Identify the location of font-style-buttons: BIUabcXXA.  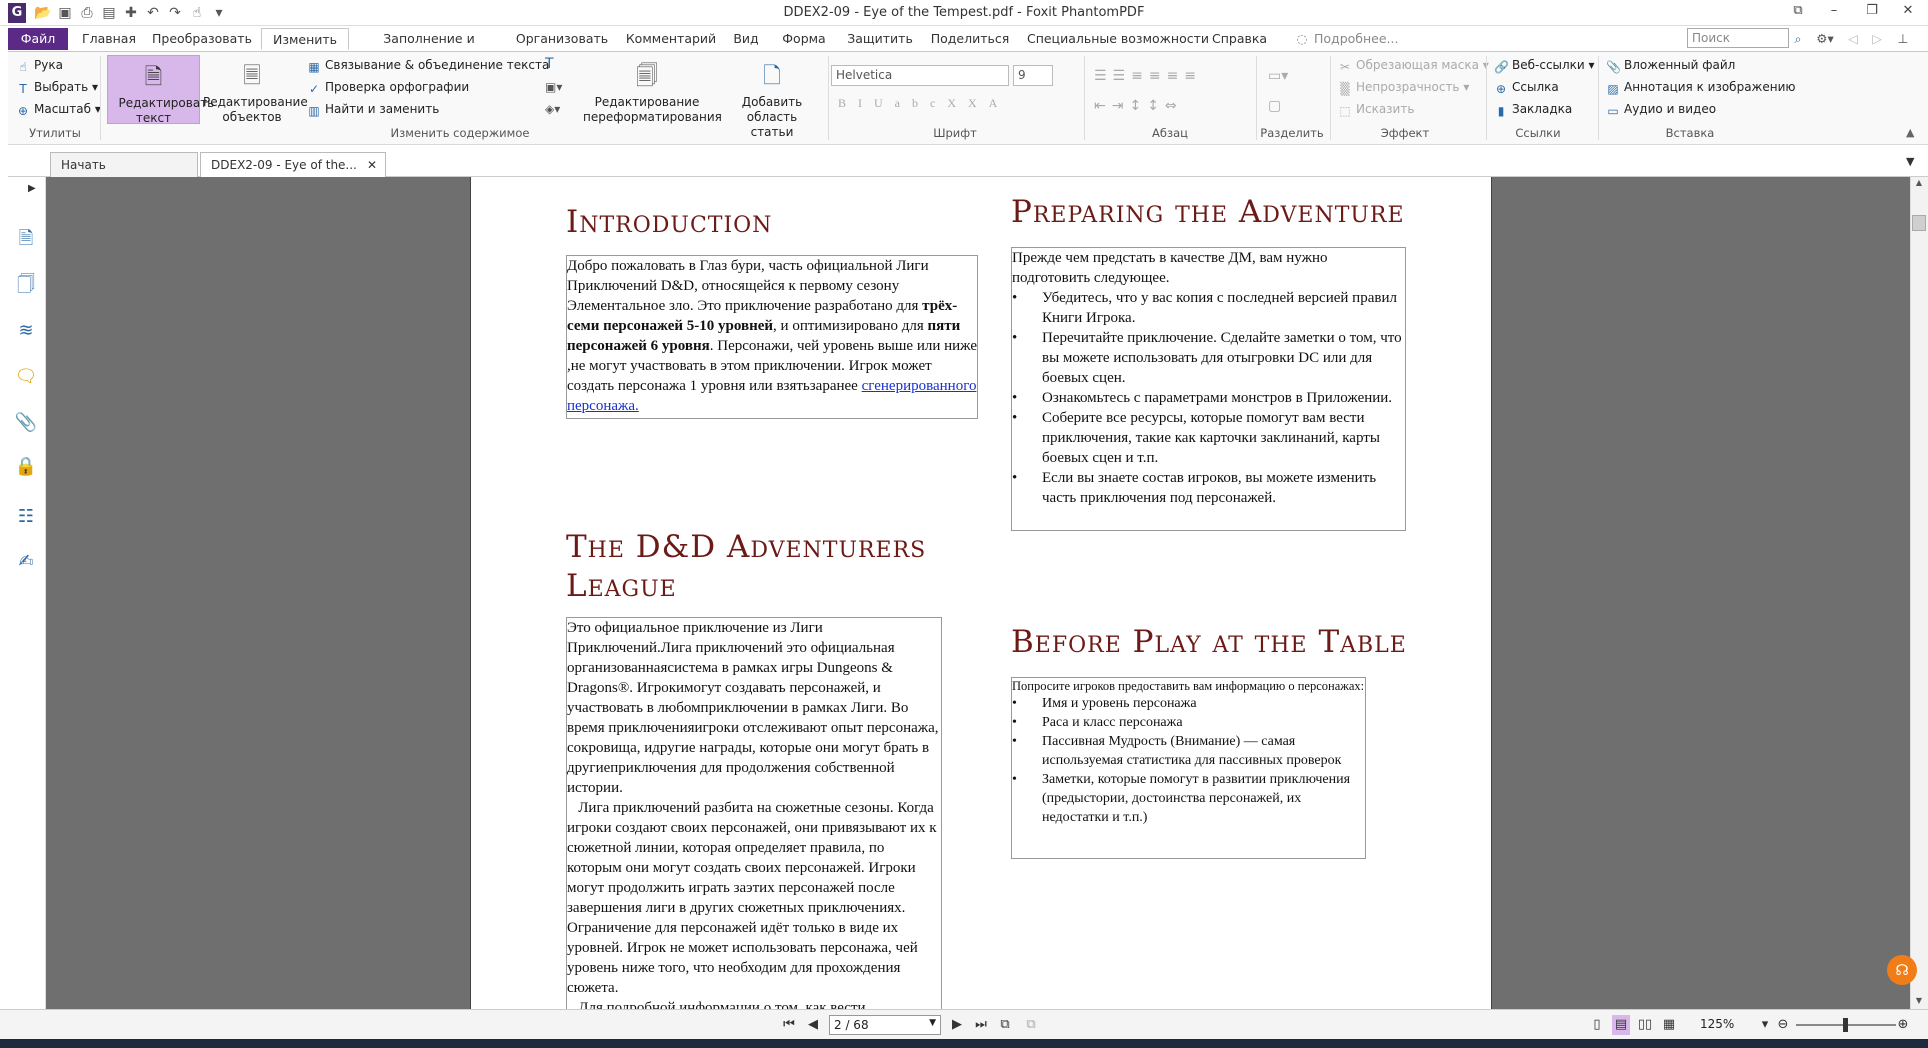
(923, 103).